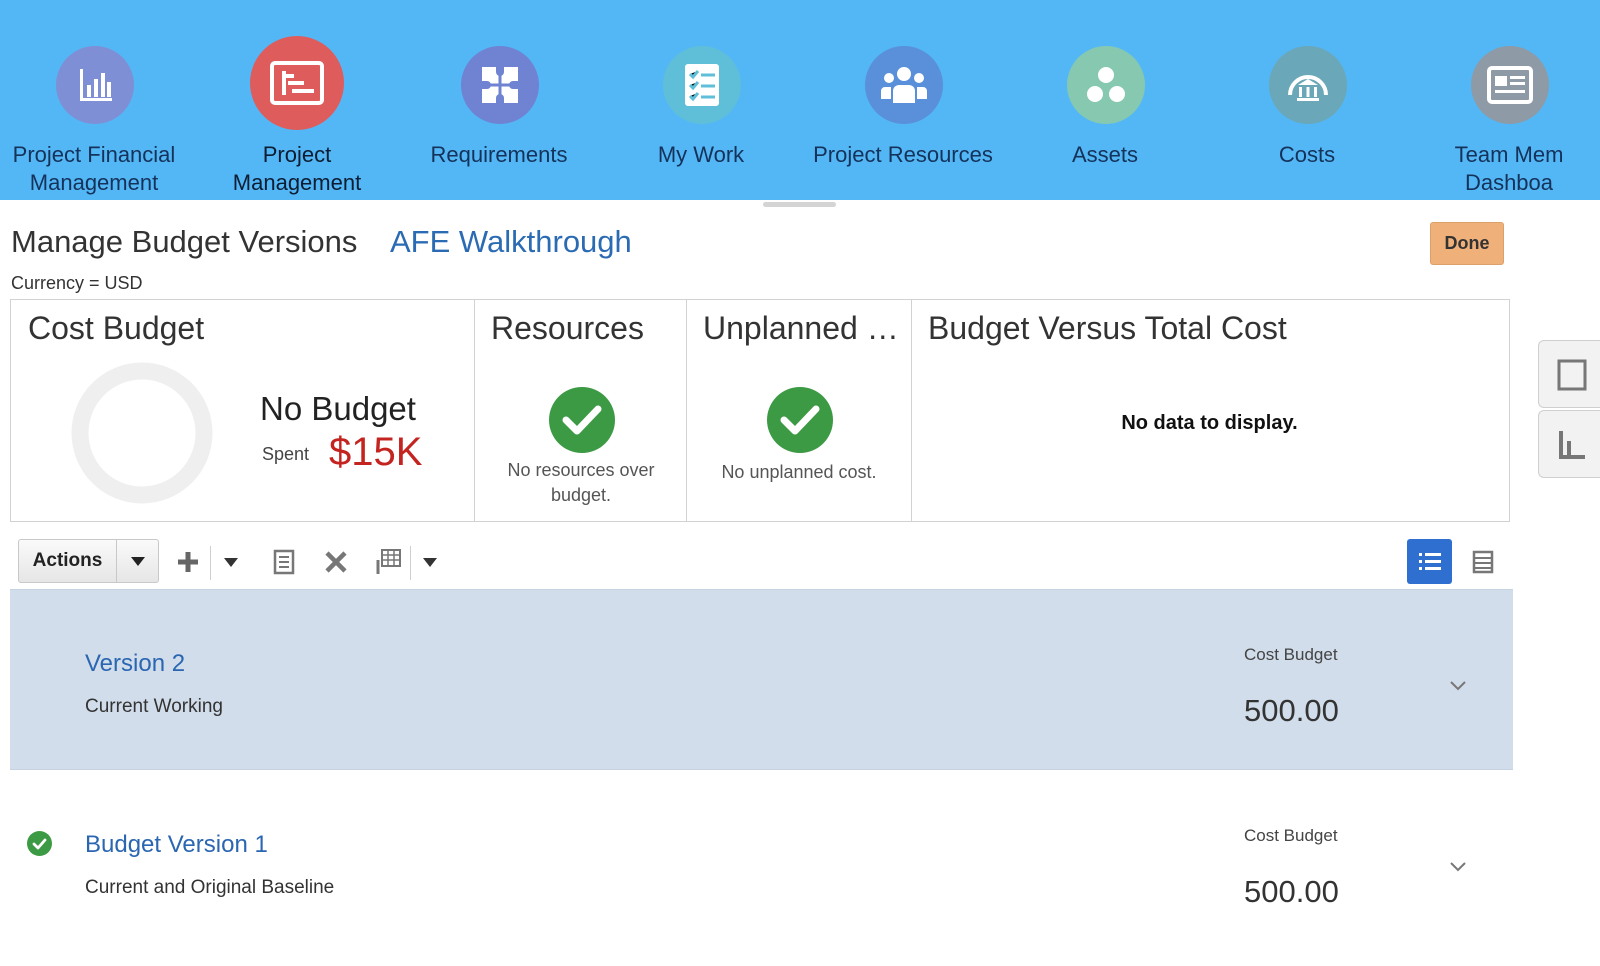  I want to click on add-button, so click(188, 562).